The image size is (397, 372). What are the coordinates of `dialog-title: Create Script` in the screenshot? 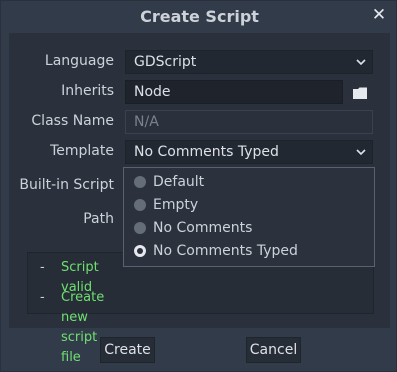 It's located at (199, 16).